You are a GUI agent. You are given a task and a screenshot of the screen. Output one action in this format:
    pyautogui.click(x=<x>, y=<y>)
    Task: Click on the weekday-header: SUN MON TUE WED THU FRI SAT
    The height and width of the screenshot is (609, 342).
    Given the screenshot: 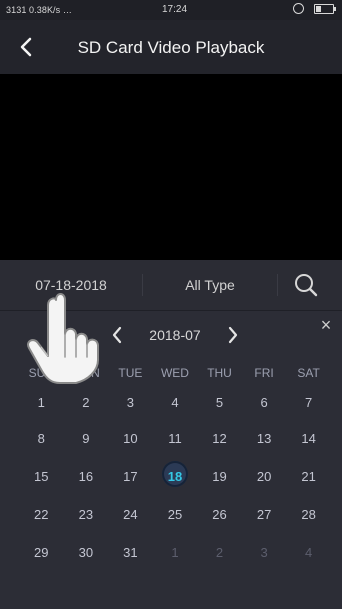 What is the action you would take?
    pyautogui.click(x=175, y=373)
    